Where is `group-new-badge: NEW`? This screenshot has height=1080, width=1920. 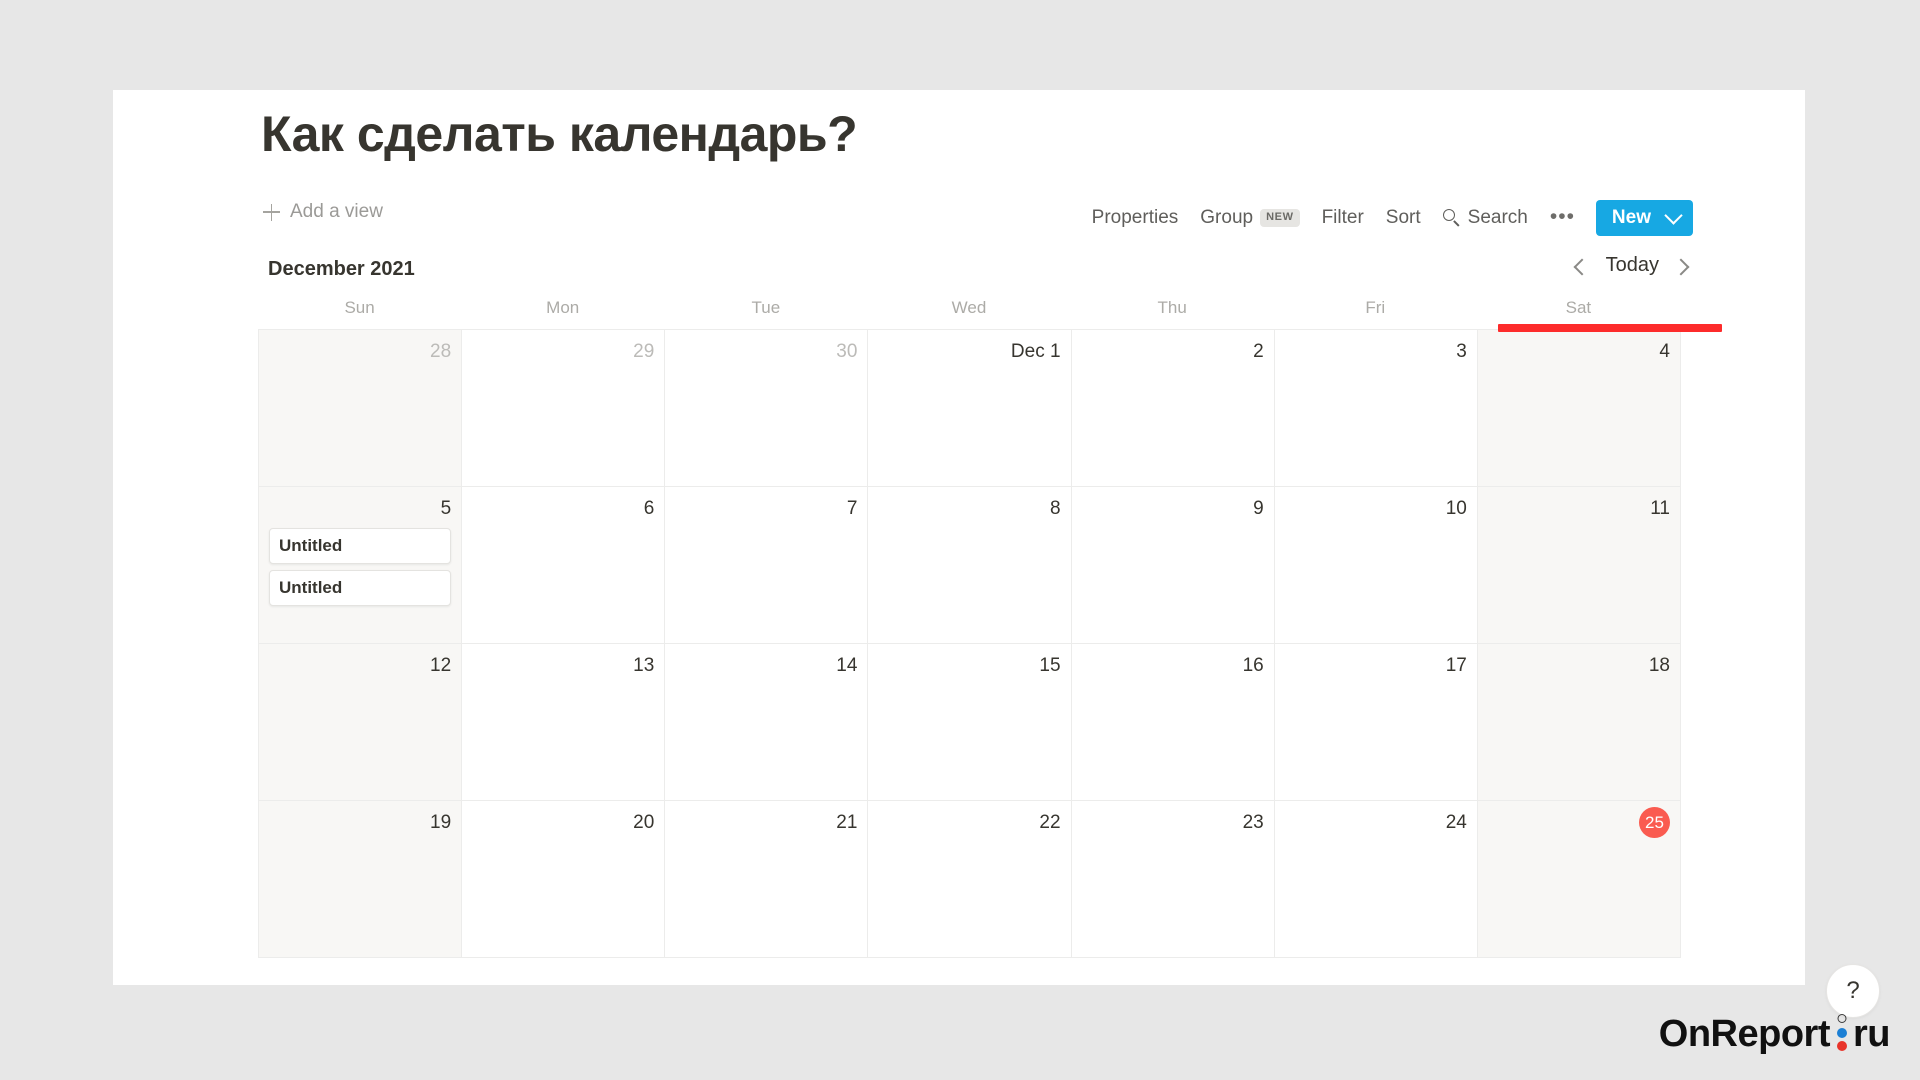
group-new-badge: NEW is located at coordinates (1280, 218).